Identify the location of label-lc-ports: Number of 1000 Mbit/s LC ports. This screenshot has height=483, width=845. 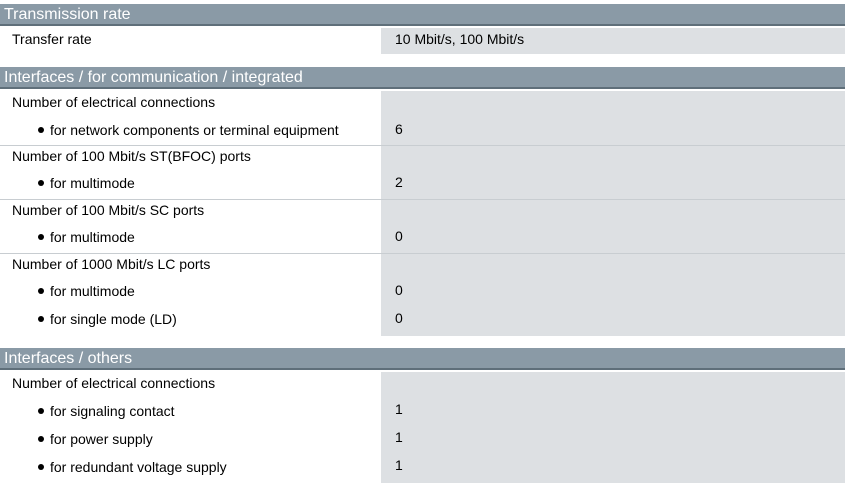
(111, 264).